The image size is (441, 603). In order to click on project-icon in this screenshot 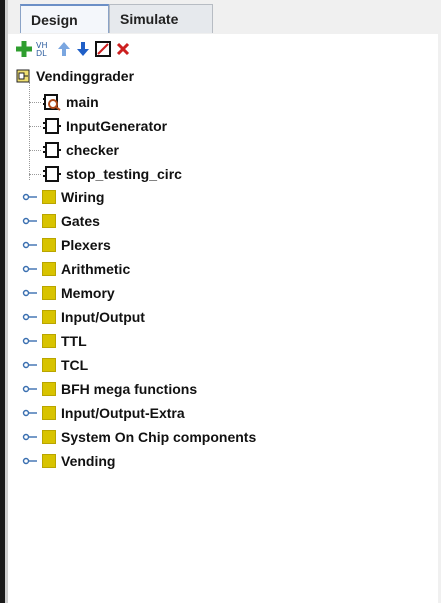, I will do `click(23, 76)`.